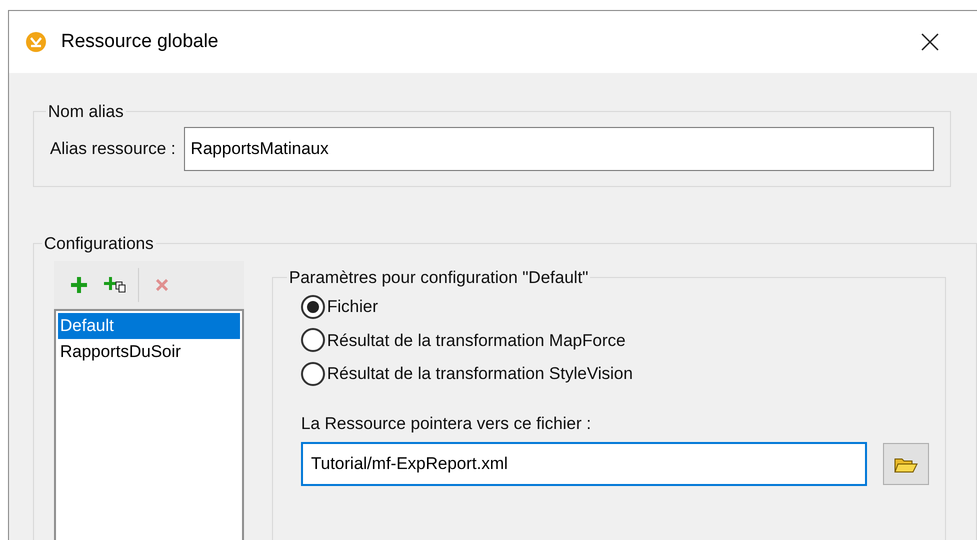 This screenshot has height=540, width=977. Describe the element at coordinates (149, 325) in the screenshot. I see `list-item: Default` at that location.